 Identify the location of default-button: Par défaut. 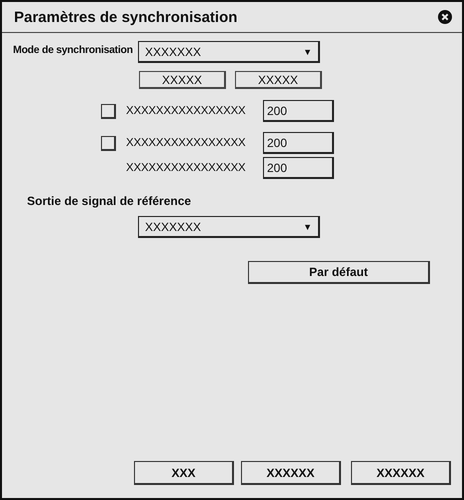
(339, 272).